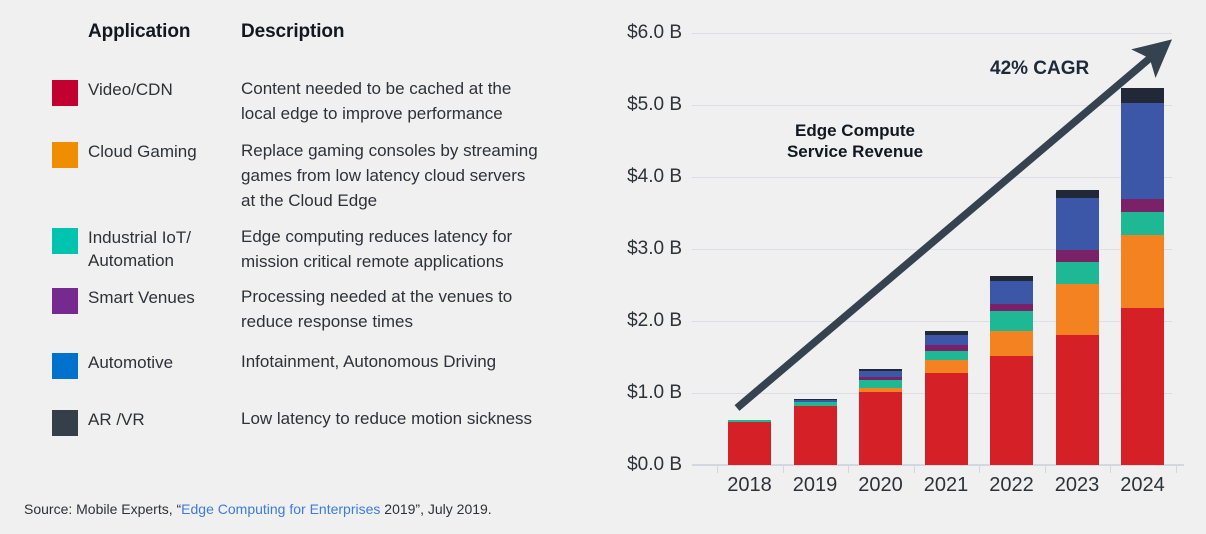 The width and height of the screenshot is (1206, 534). I want to click on bar-2018, so click(749, 232).